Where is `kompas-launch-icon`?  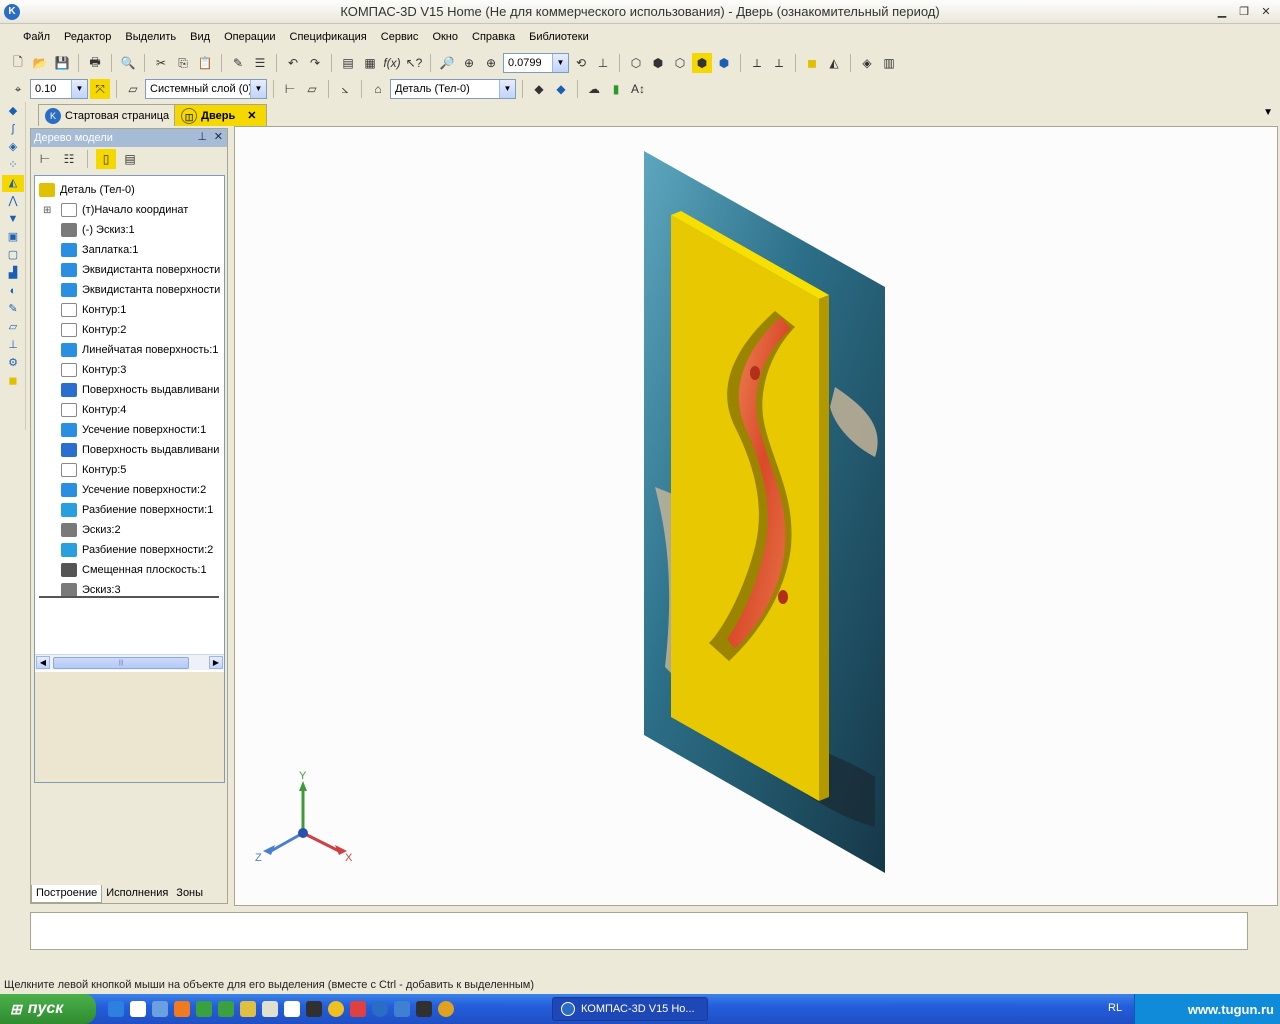
kompas-launch-icon is located at coordinates (380, 1009).